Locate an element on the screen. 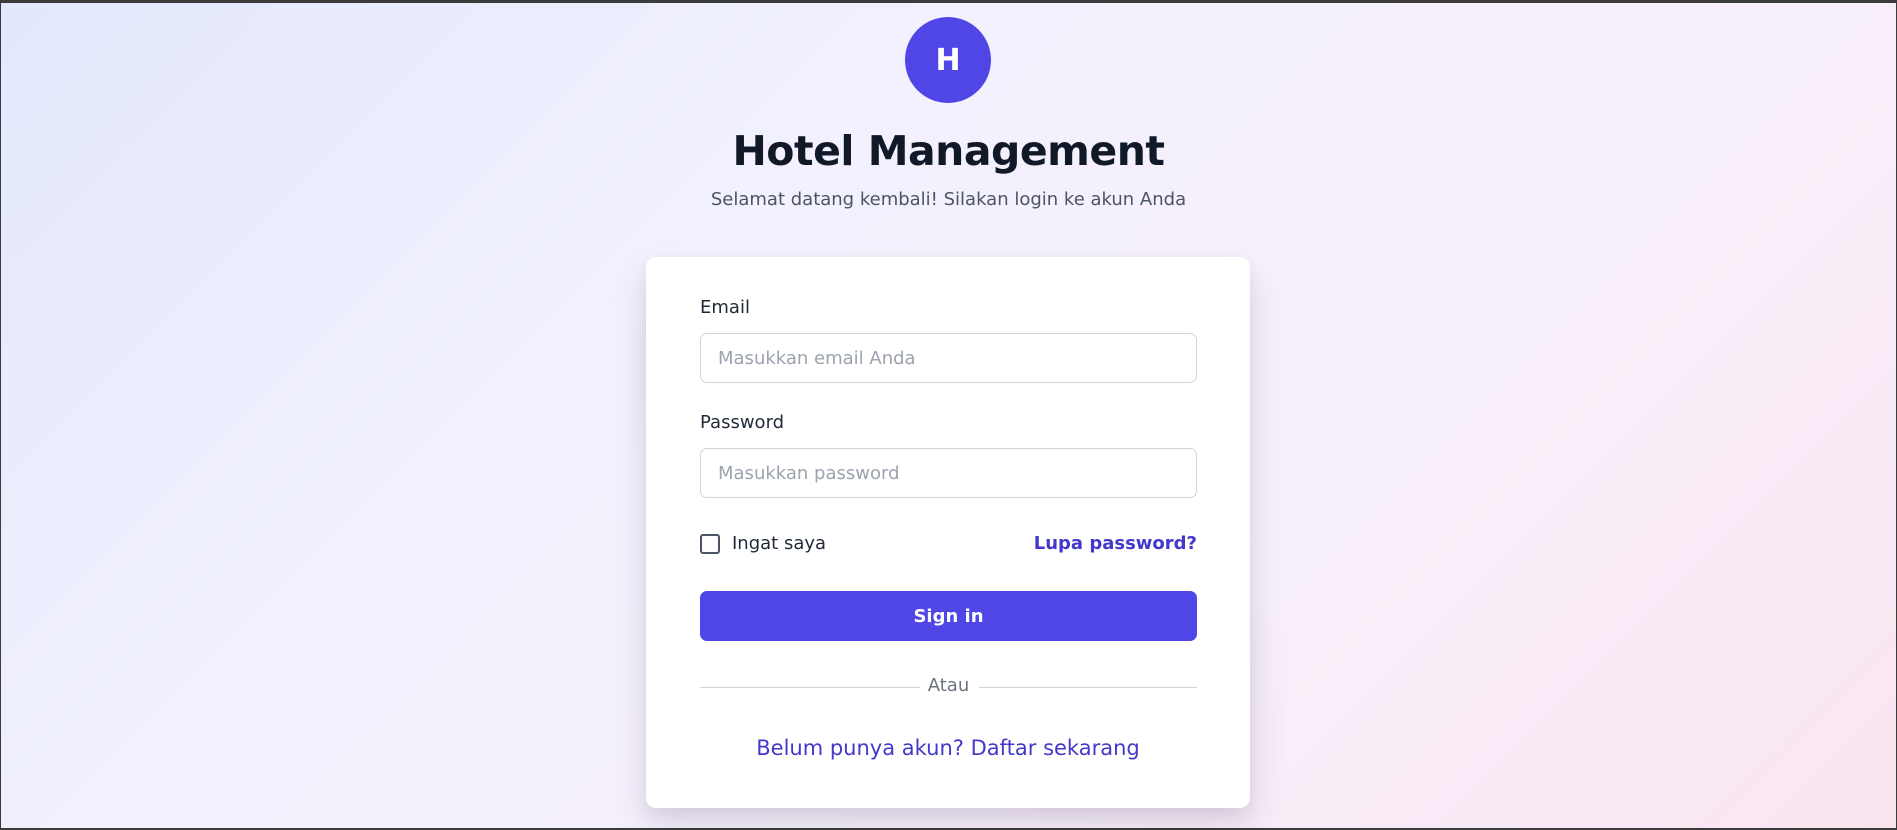 The image size is (1897, 830). logo-letter: H is located at coordinates (948, 60).